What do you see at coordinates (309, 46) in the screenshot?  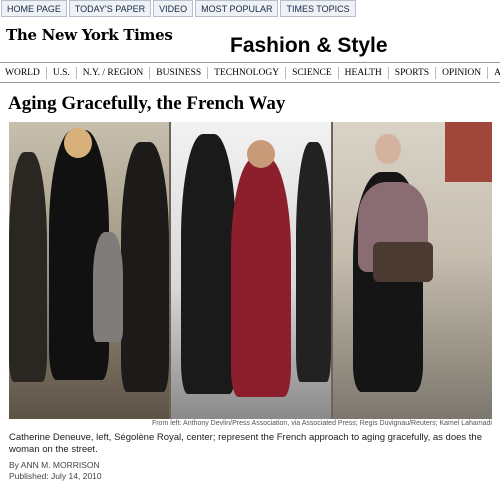 I see `section-title: Fashion & Style` at bounding box center [309, 46].